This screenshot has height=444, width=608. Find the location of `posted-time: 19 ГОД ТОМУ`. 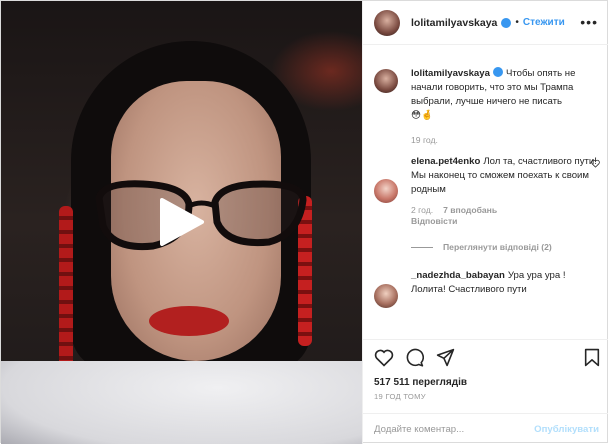

posted-time: 19 ГОД ТОМУ is located at coordinates (400, 396).